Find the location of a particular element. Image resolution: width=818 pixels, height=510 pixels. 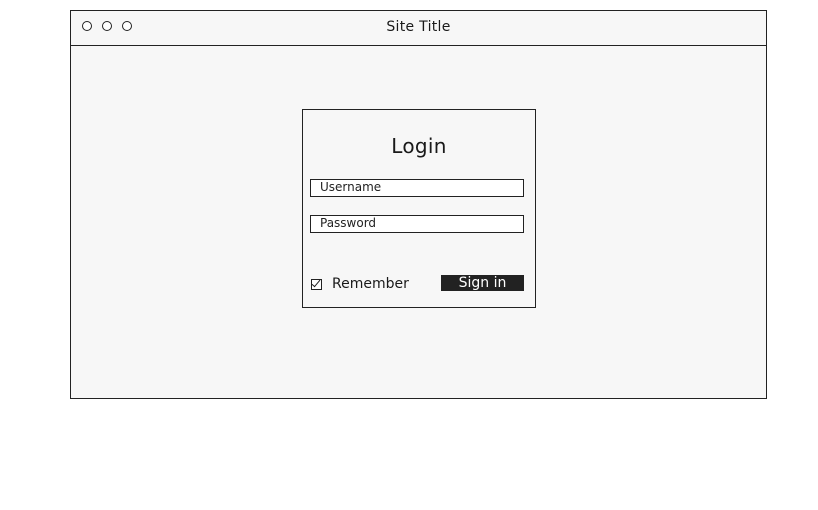

login-card: Login Username Password Remember Sign in is located at coordinates (419, 208).